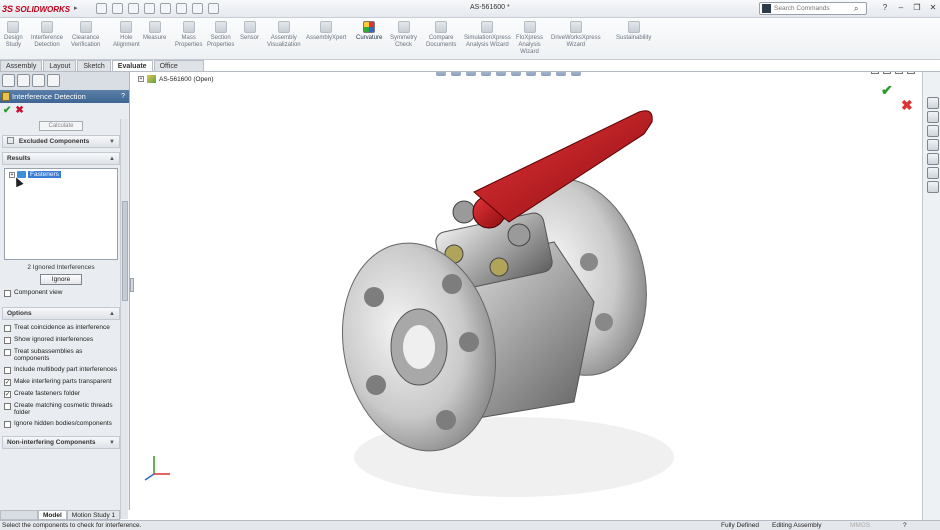  I want to click on cancel-x-icon: ✖, so click(19, 110).